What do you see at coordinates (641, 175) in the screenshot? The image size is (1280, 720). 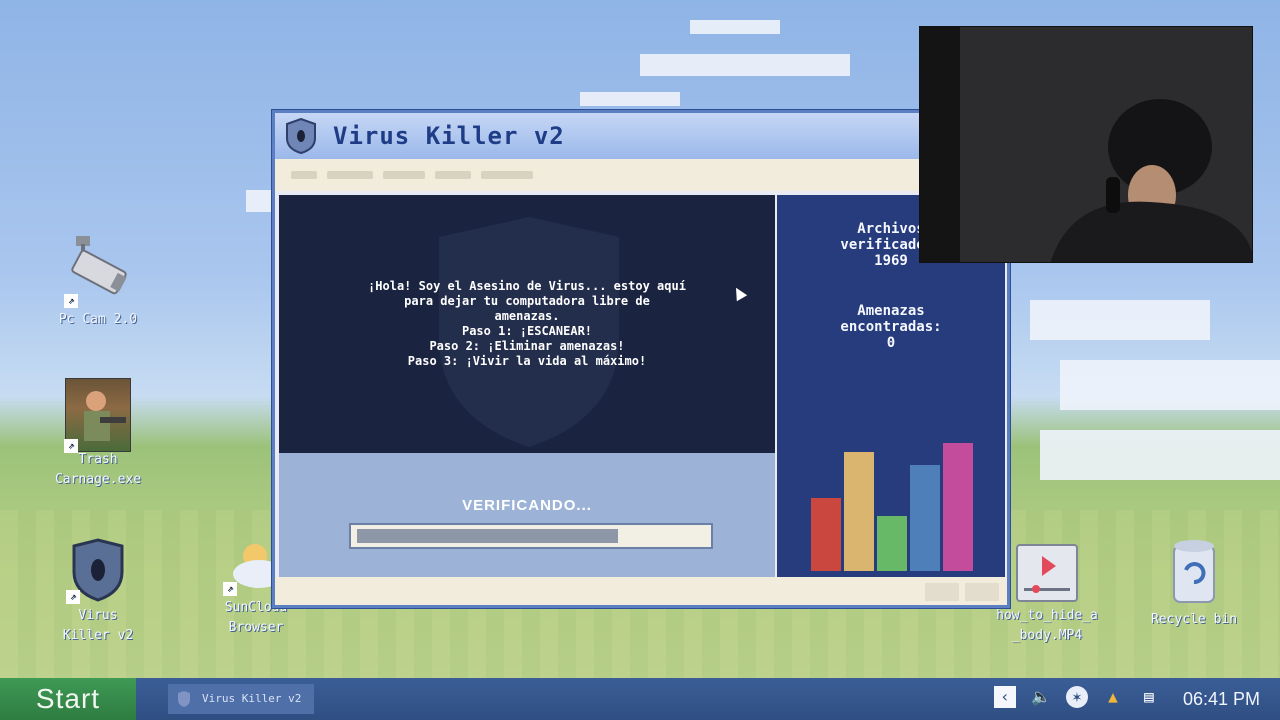 I see `menu-bar` at bounding box center [641, 175].